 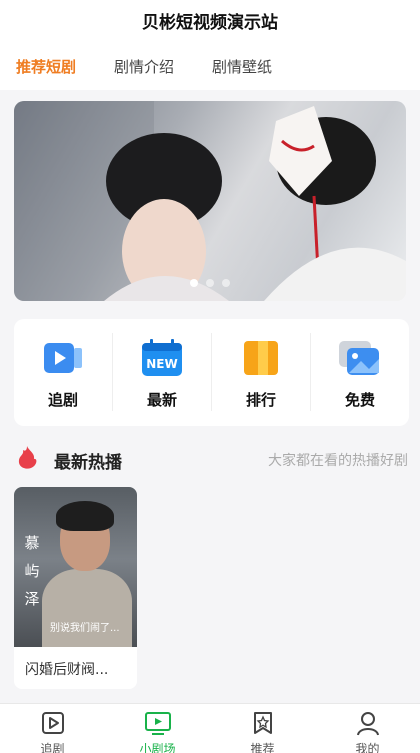 What do you see at coordinates (210, 460) in the screenshot?
I see `section-header: 最新热播 大家都在看的热播好剧` at bounding box center [210, 460].